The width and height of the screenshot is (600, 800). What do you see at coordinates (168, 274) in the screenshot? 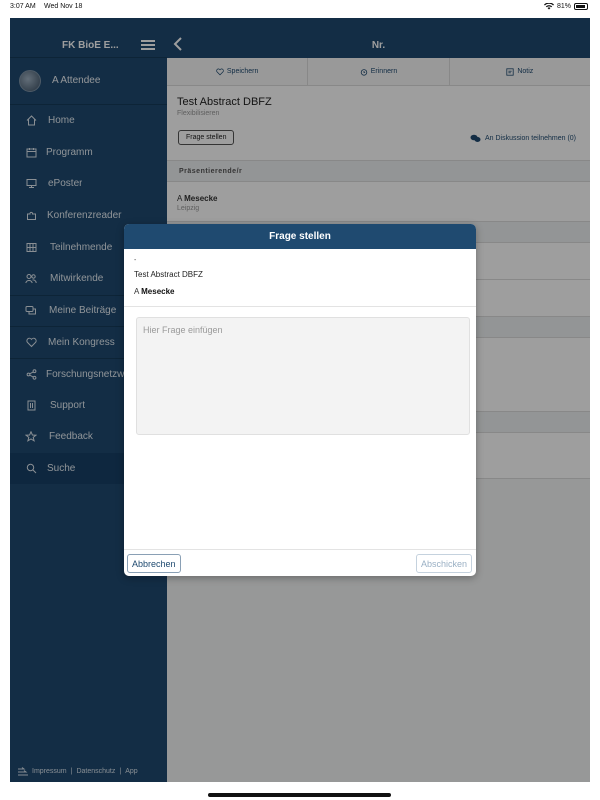
I see `dialog-abstract-title: Test Abstract DBFZ` at bounding box center [168, 274].